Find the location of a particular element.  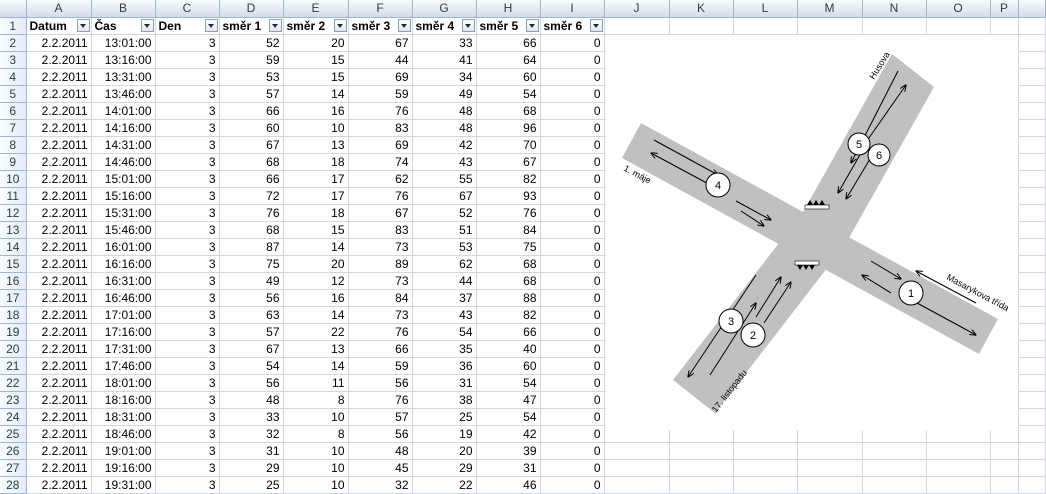

row-header: 1 is located at coordinates (13, 26).